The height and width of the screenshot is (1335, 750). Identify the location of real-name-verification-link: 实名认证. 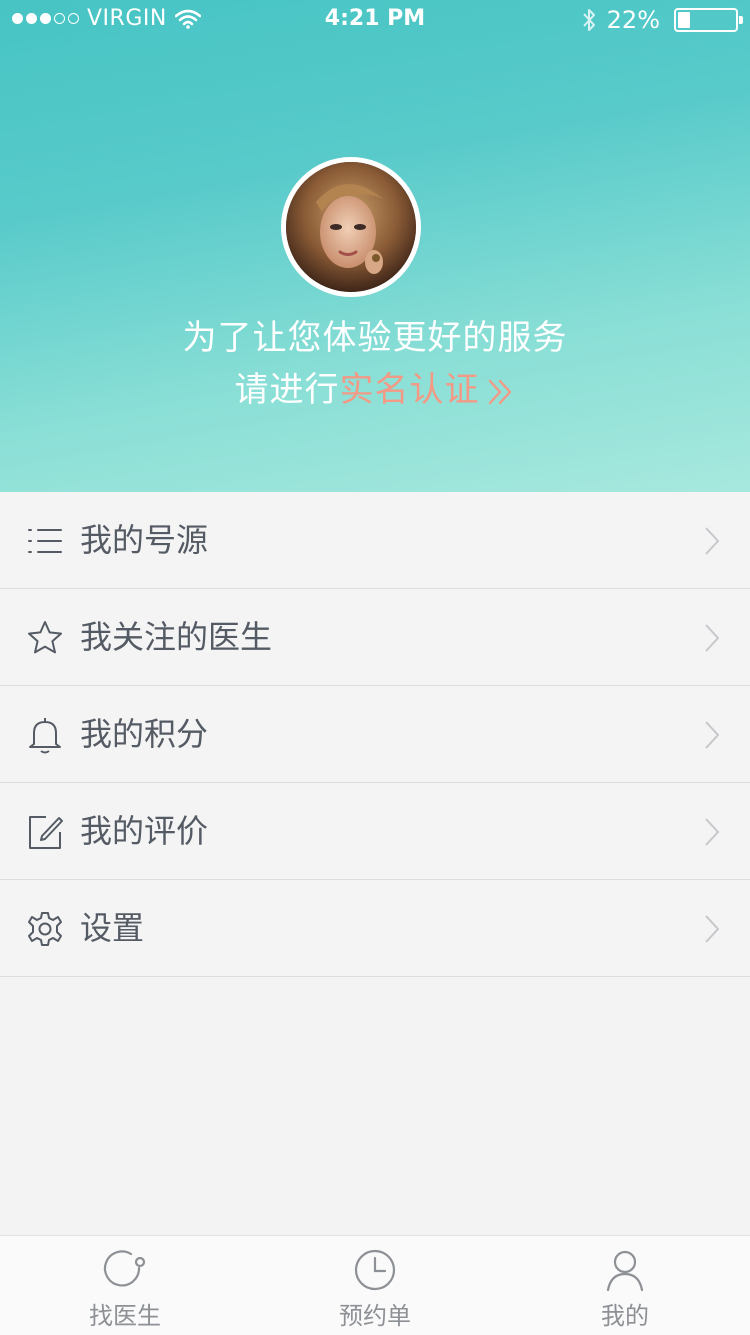
(428, 390).